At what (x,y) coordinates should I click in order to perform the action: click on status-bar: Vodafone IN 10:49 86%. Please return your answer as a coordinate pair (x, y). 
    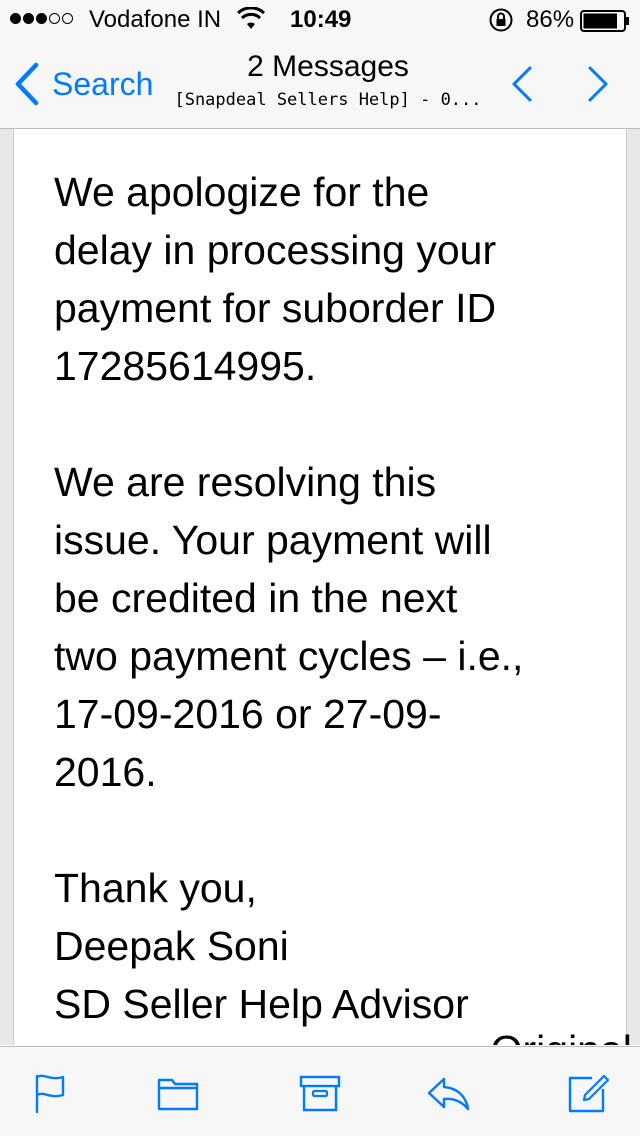
    Looking at the image, I should click on (320, 20).